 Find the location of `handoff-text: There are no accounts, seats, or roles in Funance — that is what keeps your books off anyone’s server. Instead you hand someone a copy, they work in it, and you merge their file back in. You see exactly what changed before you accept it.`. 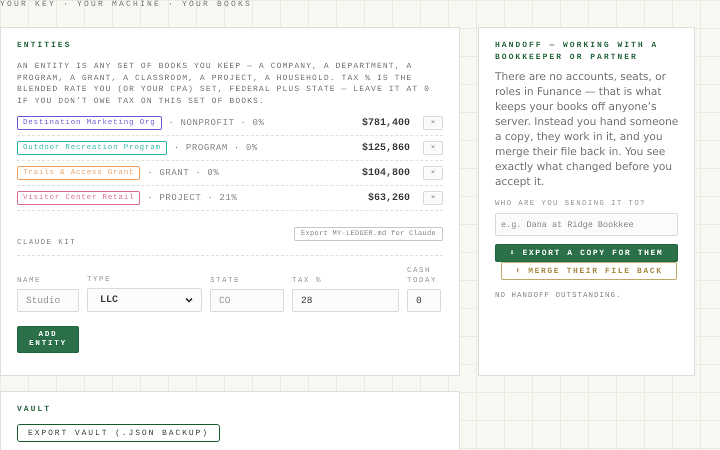

handoff-text: There are no accounts, seats, or roles in Funance — that is what keeps your books off anyone’s server. Instead you hand someone a copy, they work in it, and you merge their file back in. You see exactly what changed before you accept it. is located at coordinates (587, 130).